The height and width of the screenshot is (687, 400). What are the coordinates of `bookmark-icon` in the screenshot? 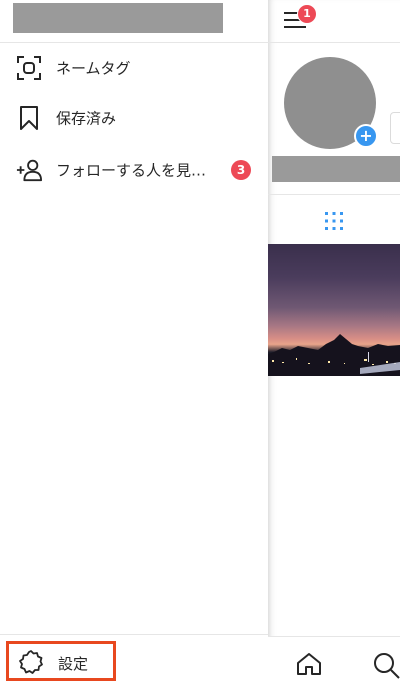 It's located at (29, 118).